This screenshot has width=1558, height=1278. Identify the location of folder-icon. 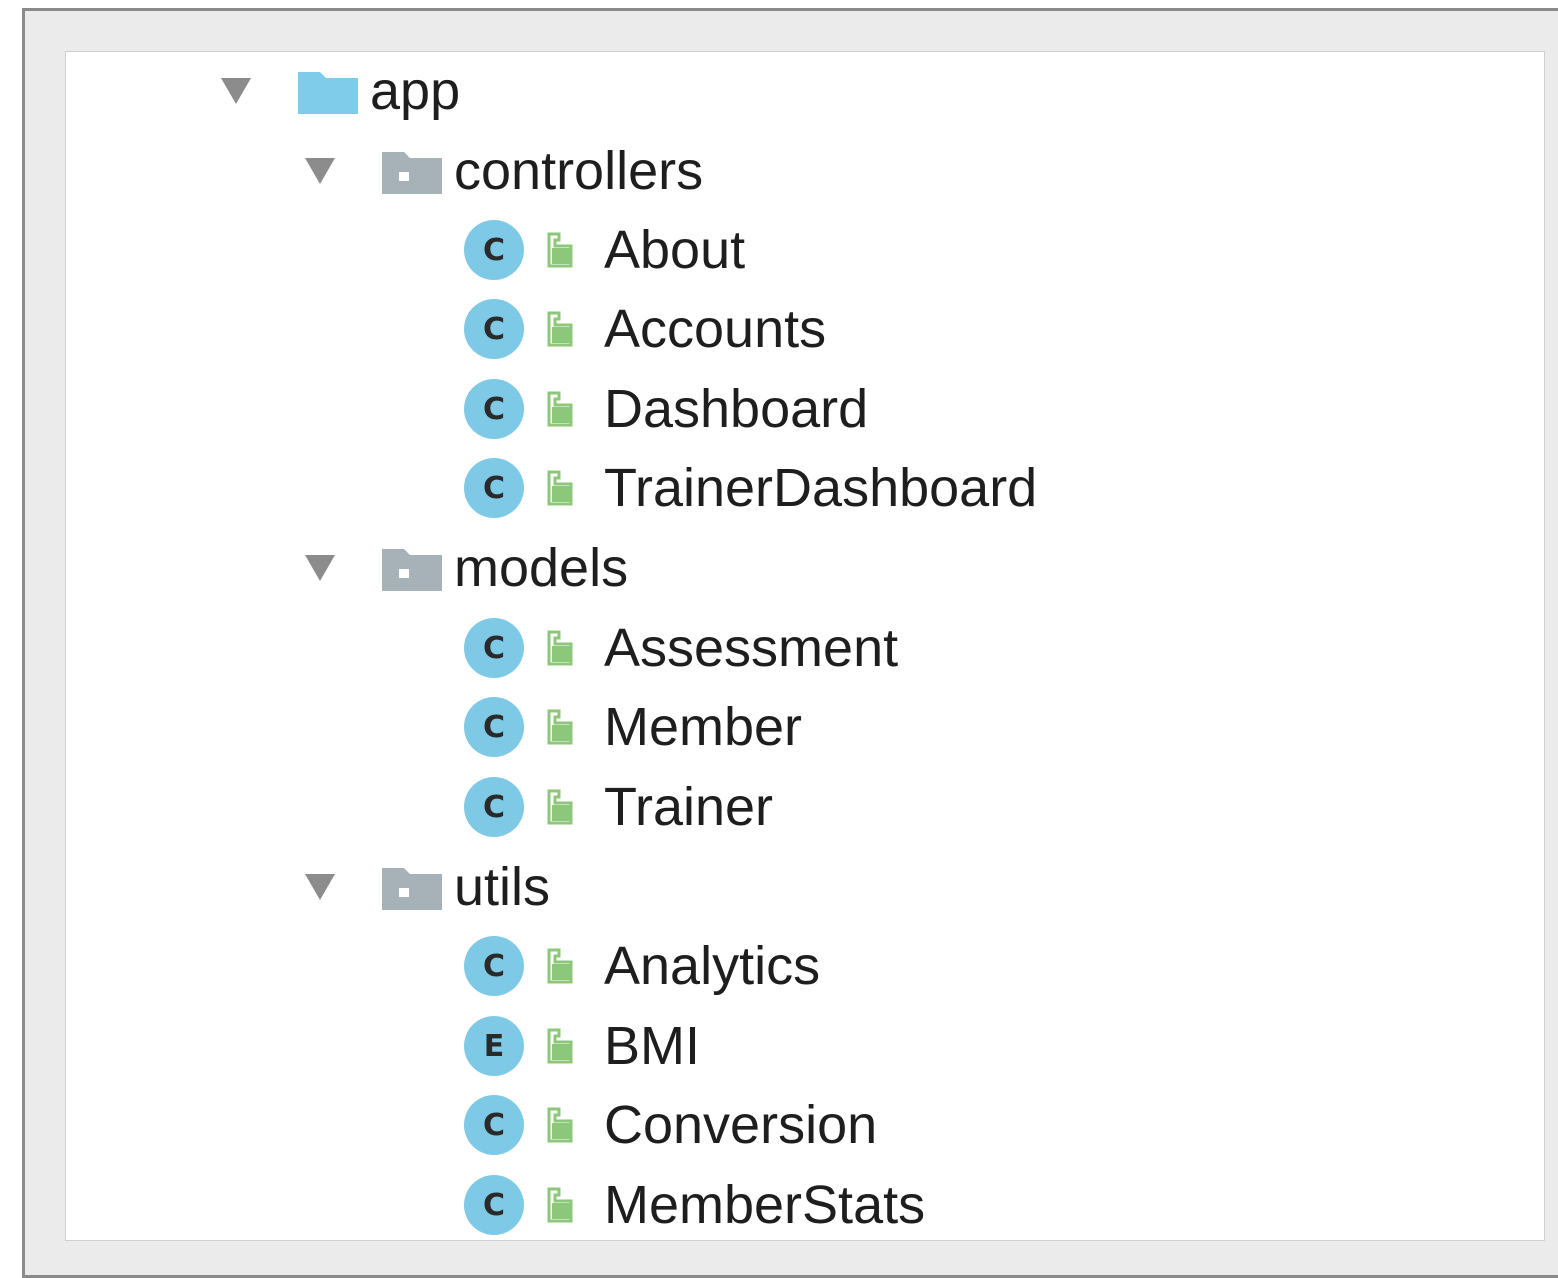
(328, 91).